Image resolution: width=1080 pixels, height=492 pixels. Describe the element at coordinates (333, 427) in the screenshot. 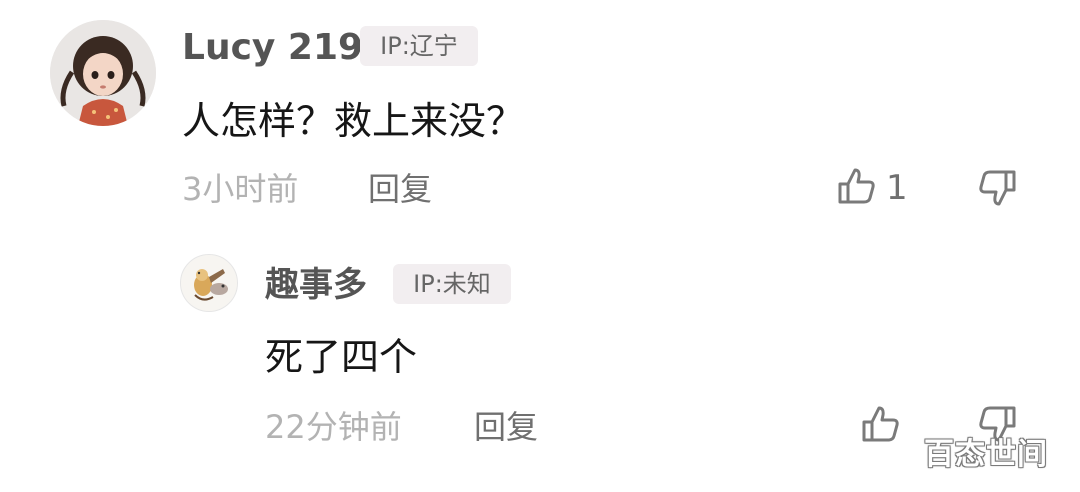

I see `reply-timestamp: 22分钟前` at that location.